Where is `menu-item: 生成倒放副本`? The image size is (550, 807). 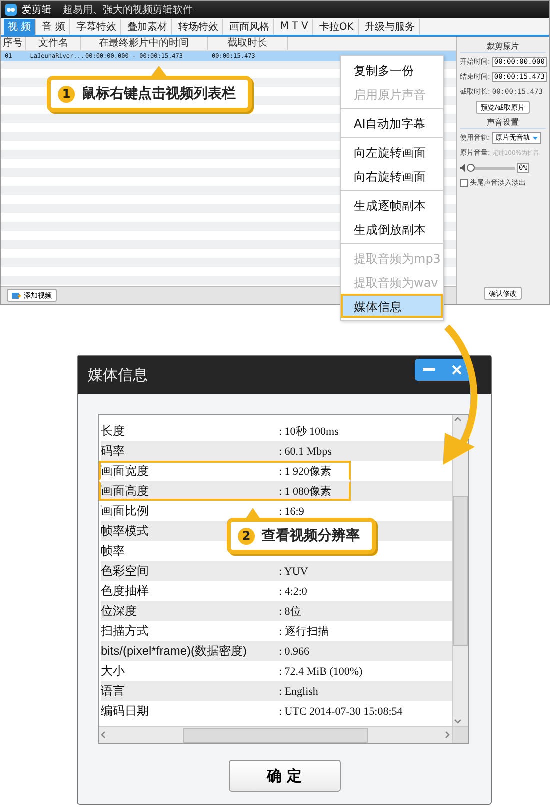
menu-item: 生成倒放副本 is located at coordinates (392, 229).